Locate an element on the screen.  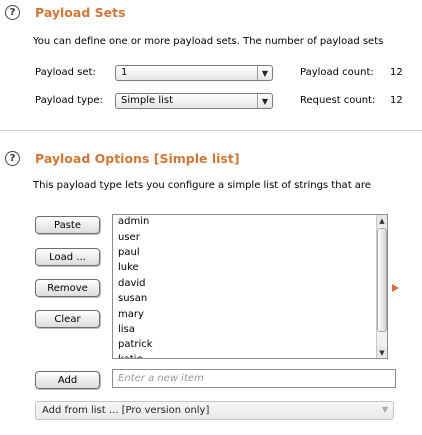
payload-type-select: Simple list ▼ is located at coordinates (194, 101).